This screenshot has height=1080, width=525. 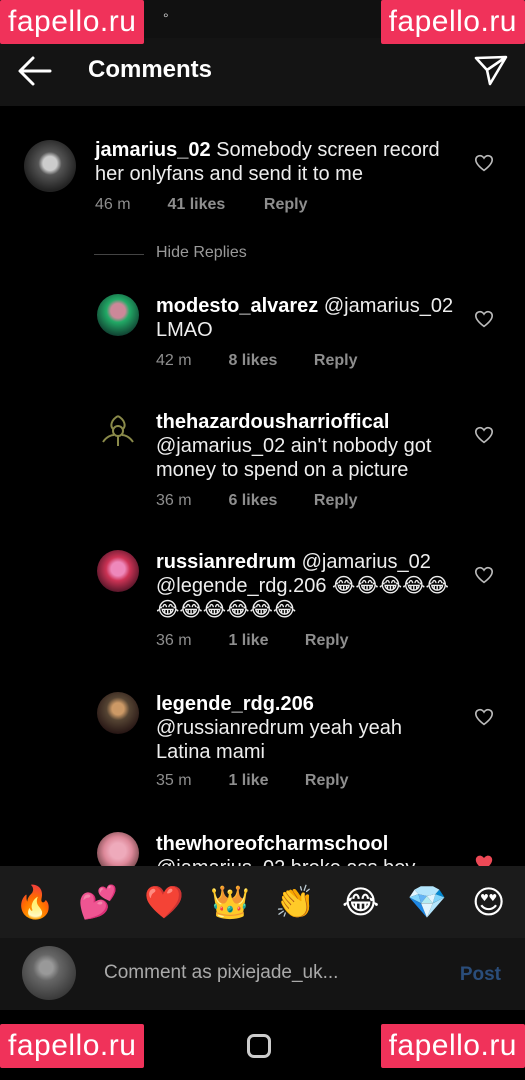 I want to click on joy-emoji-button: 😂, so click(x=360, y=902).